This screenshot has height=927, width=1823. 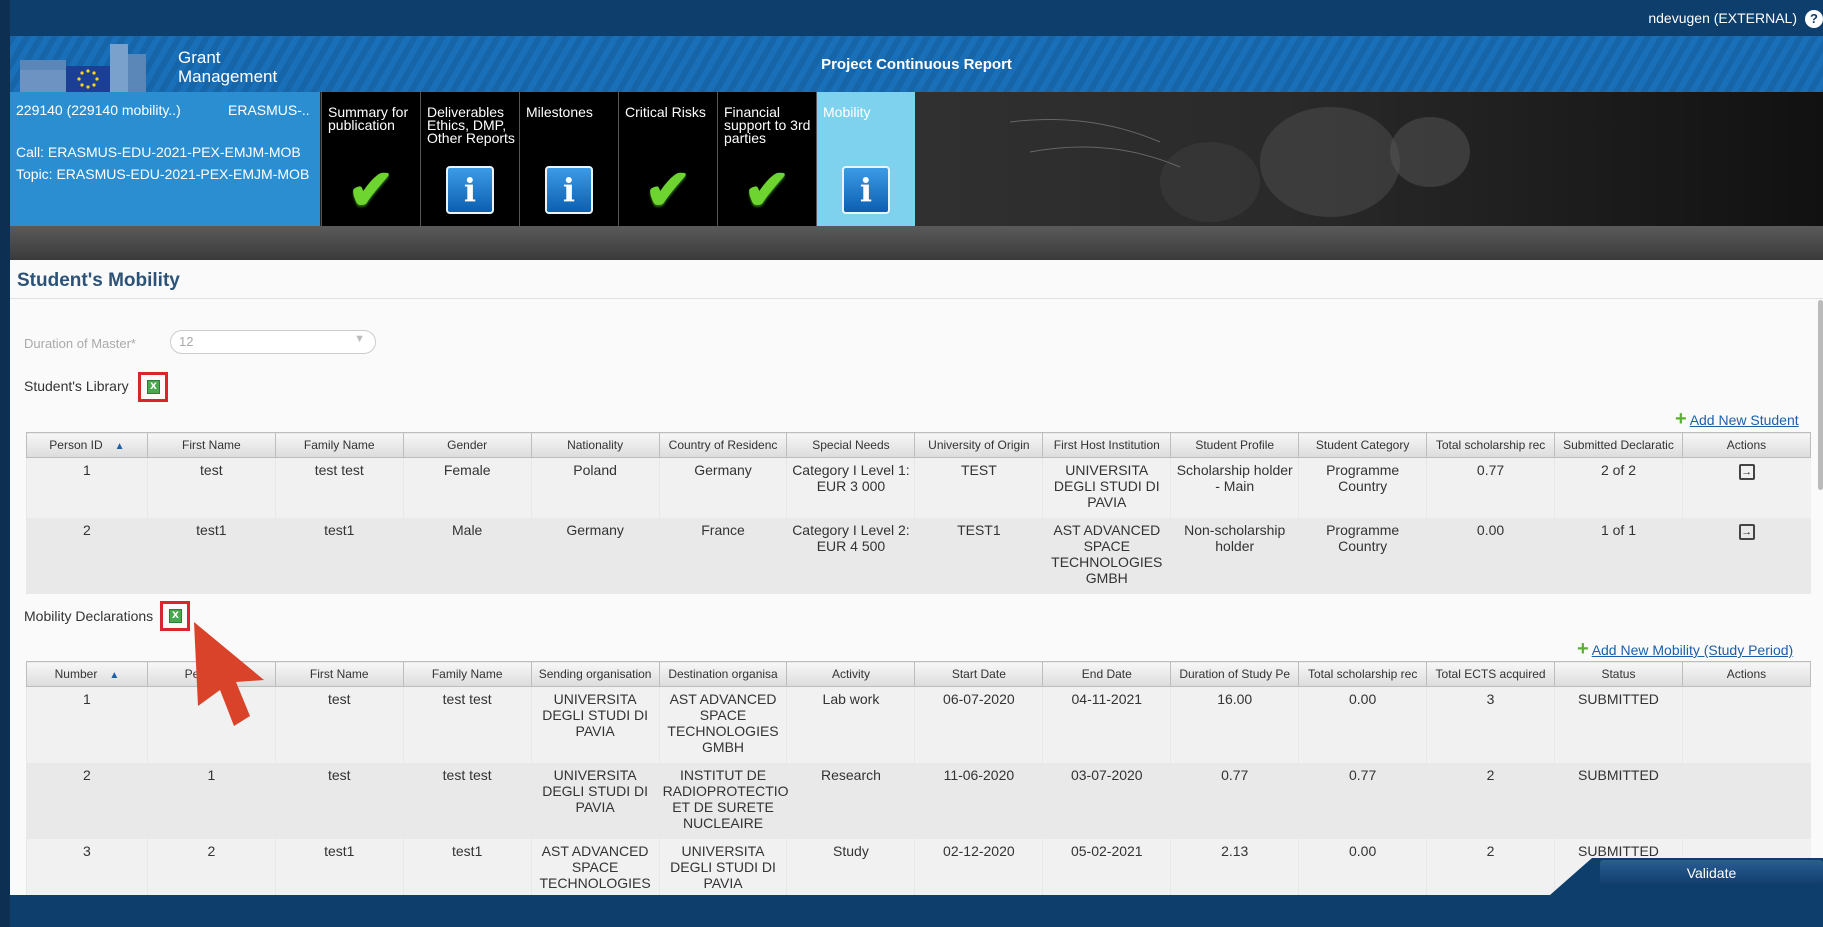 What do you see at coordinates (723, 445) in the screenshot?
I see `col-country-of-residence: Country of Residenc` at bounding box center [723, 445].